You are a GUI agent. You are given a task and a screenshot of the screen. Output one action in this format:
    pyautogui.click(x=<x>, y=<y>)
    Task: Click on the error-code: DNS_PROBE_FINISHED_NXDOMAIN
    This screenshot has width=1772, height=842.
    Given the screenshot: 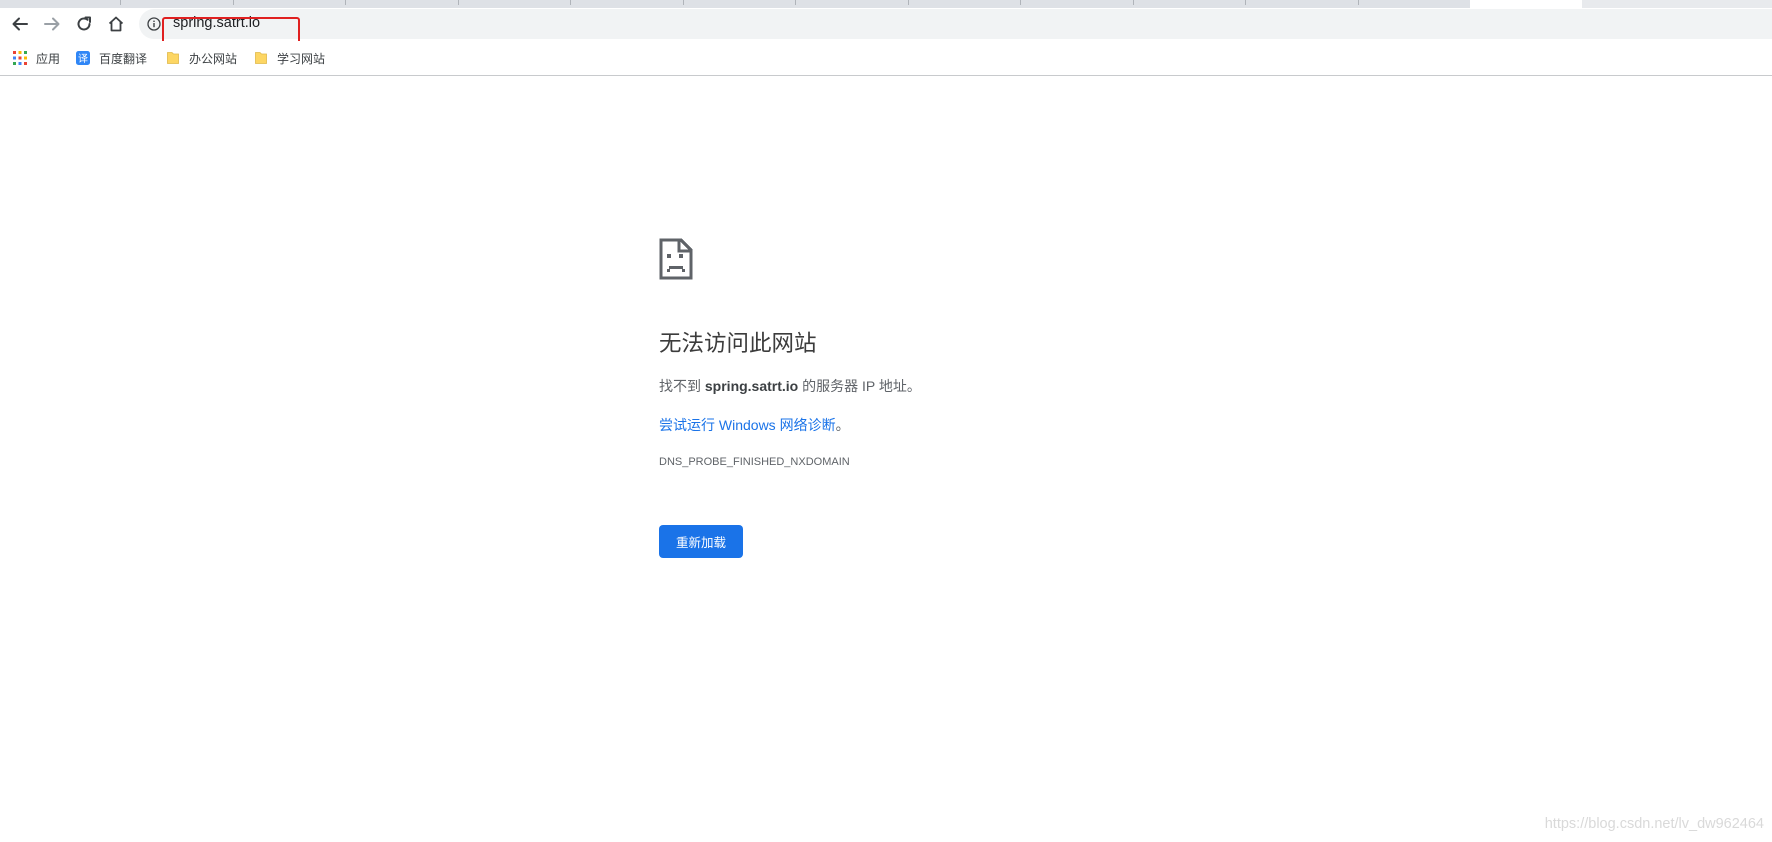 What is the action you would take?
    pyautogui.click(x=754, y=462)
    